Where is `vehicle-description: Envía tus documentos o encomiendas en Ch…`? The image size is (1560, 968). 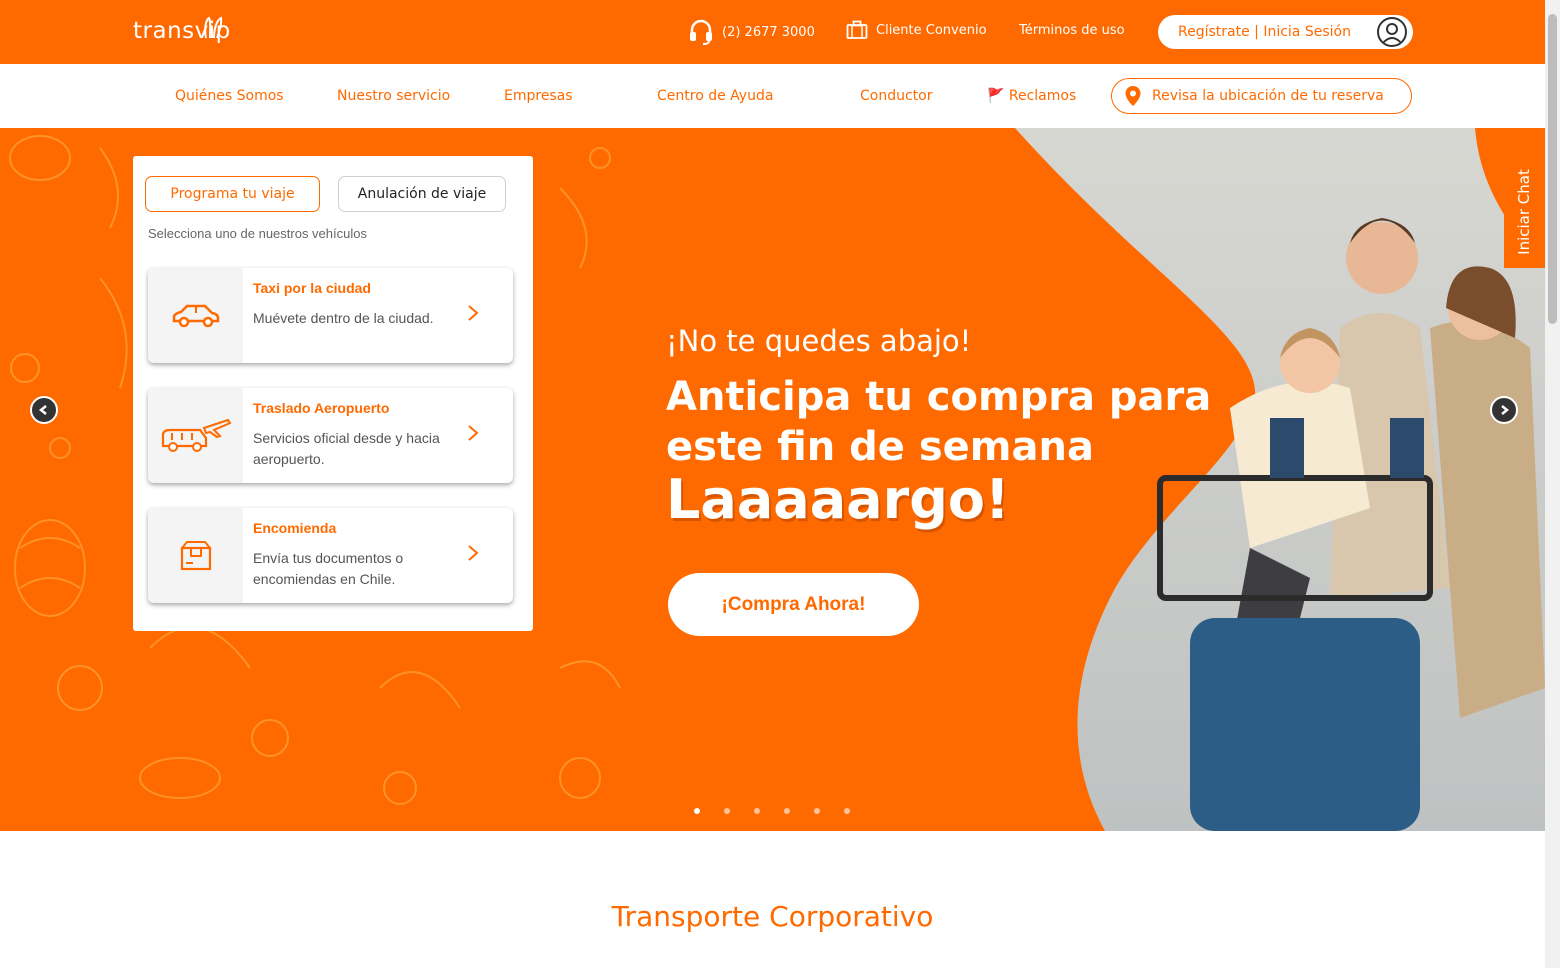
vehicle-description: Envía tus documentos o encomiendas en Ch… is located at coordinates (328, 568).